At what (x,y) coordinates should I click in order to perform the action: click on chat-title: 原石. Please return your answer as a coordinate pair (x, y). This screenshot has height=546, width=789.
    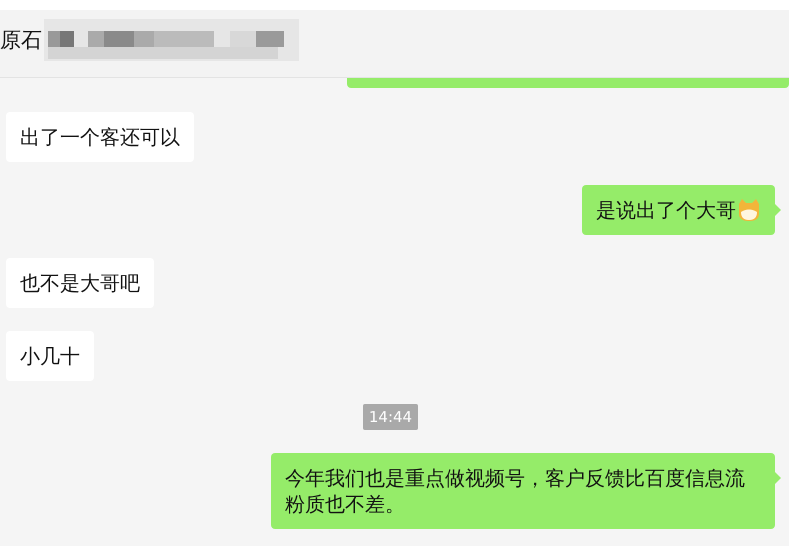
    Looking at the image, I should click on (21, 40).